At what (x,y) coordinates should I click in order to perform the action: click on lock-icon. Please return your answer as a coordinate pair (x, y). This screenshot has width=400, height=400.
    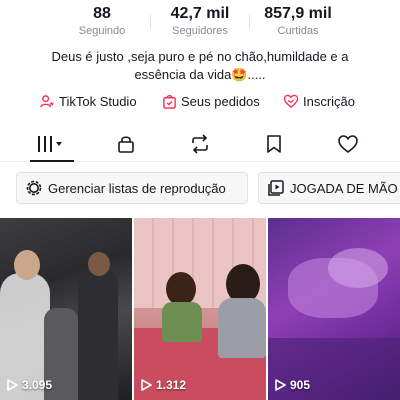
    Looking at the image, I should click on (126, 144).